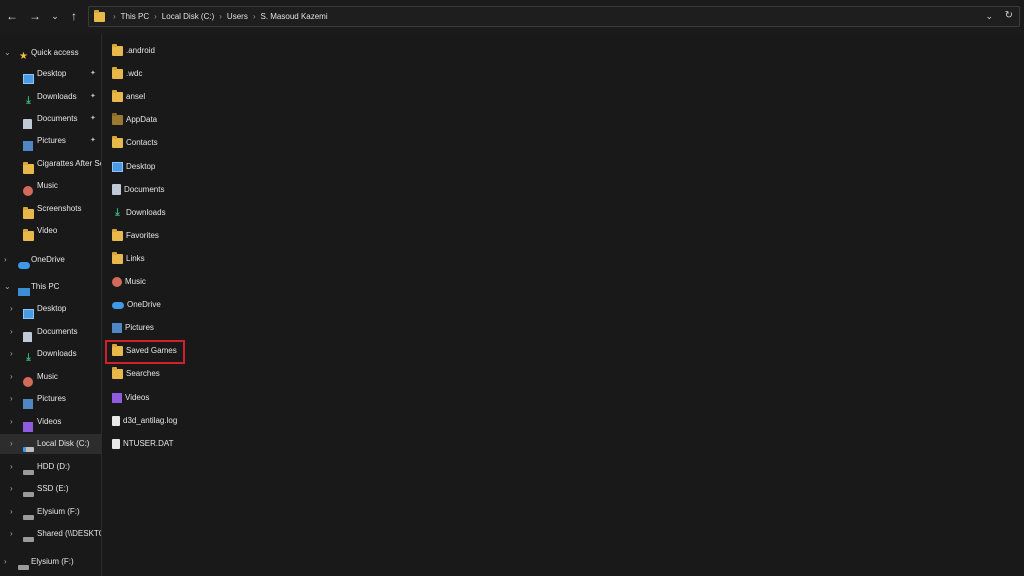 The image size is (1024, 576). What do you see at coordinates (50, 309) in the screenshot?
I see `sidebar-item-desktop: › Desktop` at bounding box center [50, 309].